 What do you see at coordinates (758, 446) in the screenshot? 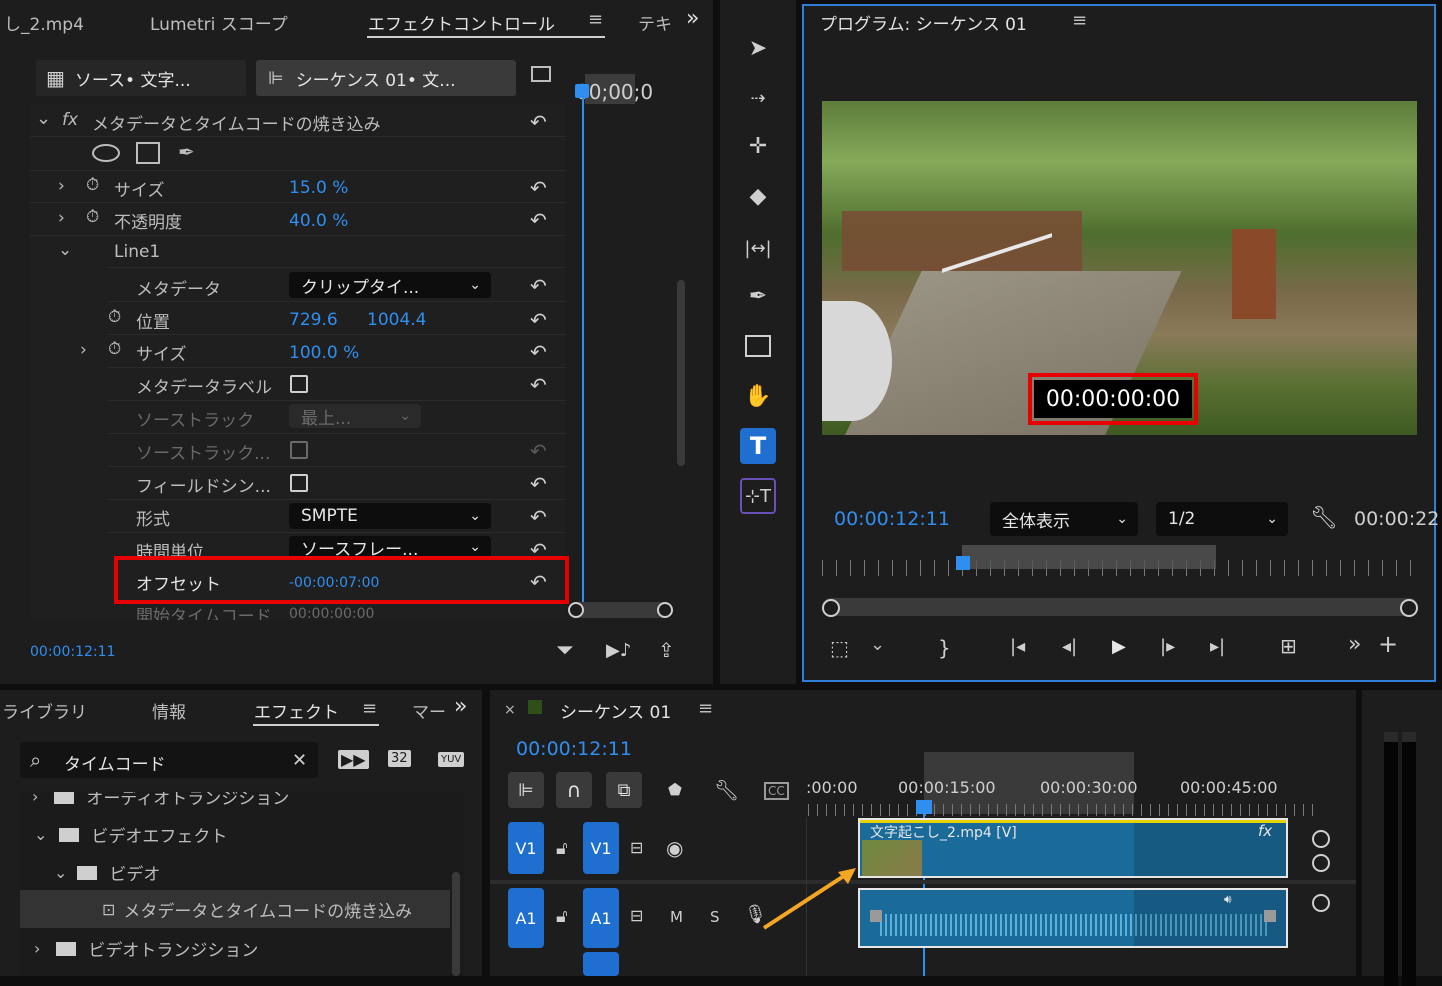
I see `type-tool-icon: T` at bounding box center [758, 446].